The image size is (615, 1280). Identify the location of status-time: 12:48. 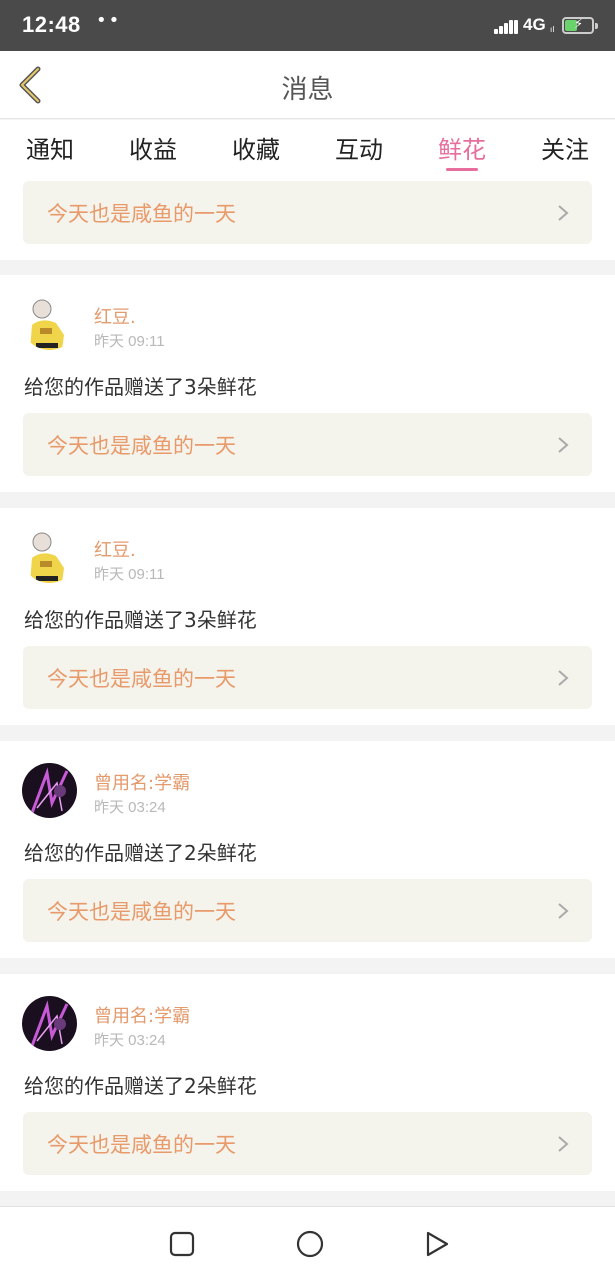
(51, 24).